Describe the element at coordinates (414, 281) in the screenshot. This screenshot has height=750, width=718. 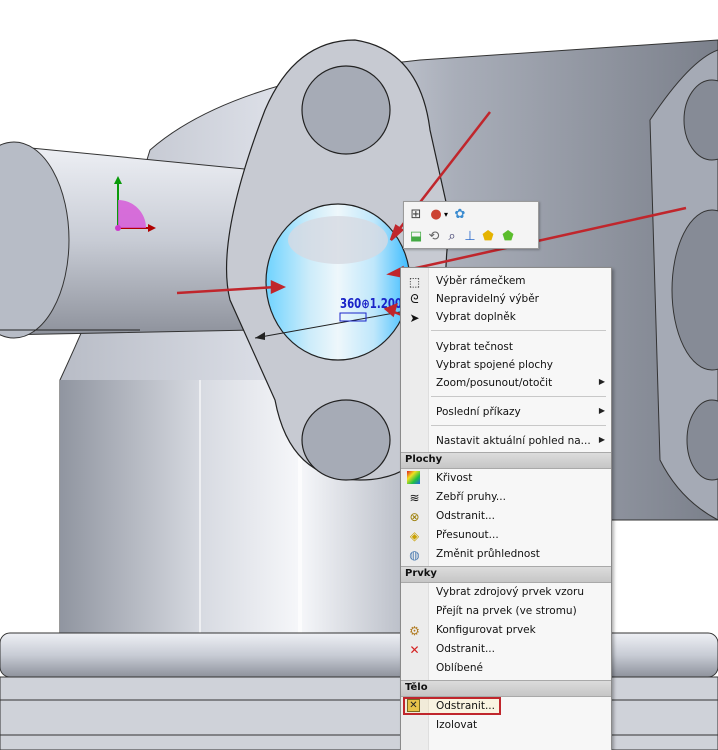
I see `box-select-icon: ⬚` at that location.